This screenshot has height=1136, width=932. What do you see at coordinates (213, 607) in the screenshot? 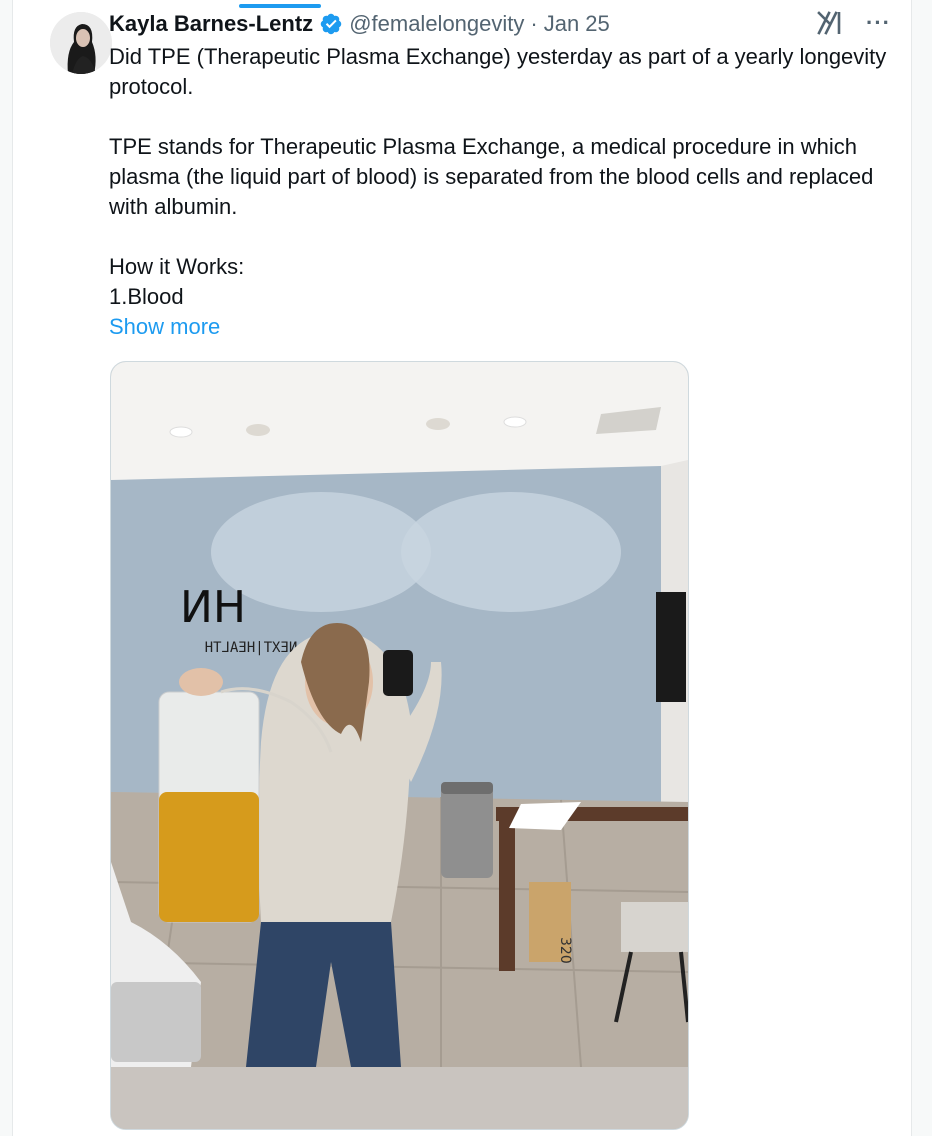
I see `svg-text: HN` at bounding box center [213, 607].